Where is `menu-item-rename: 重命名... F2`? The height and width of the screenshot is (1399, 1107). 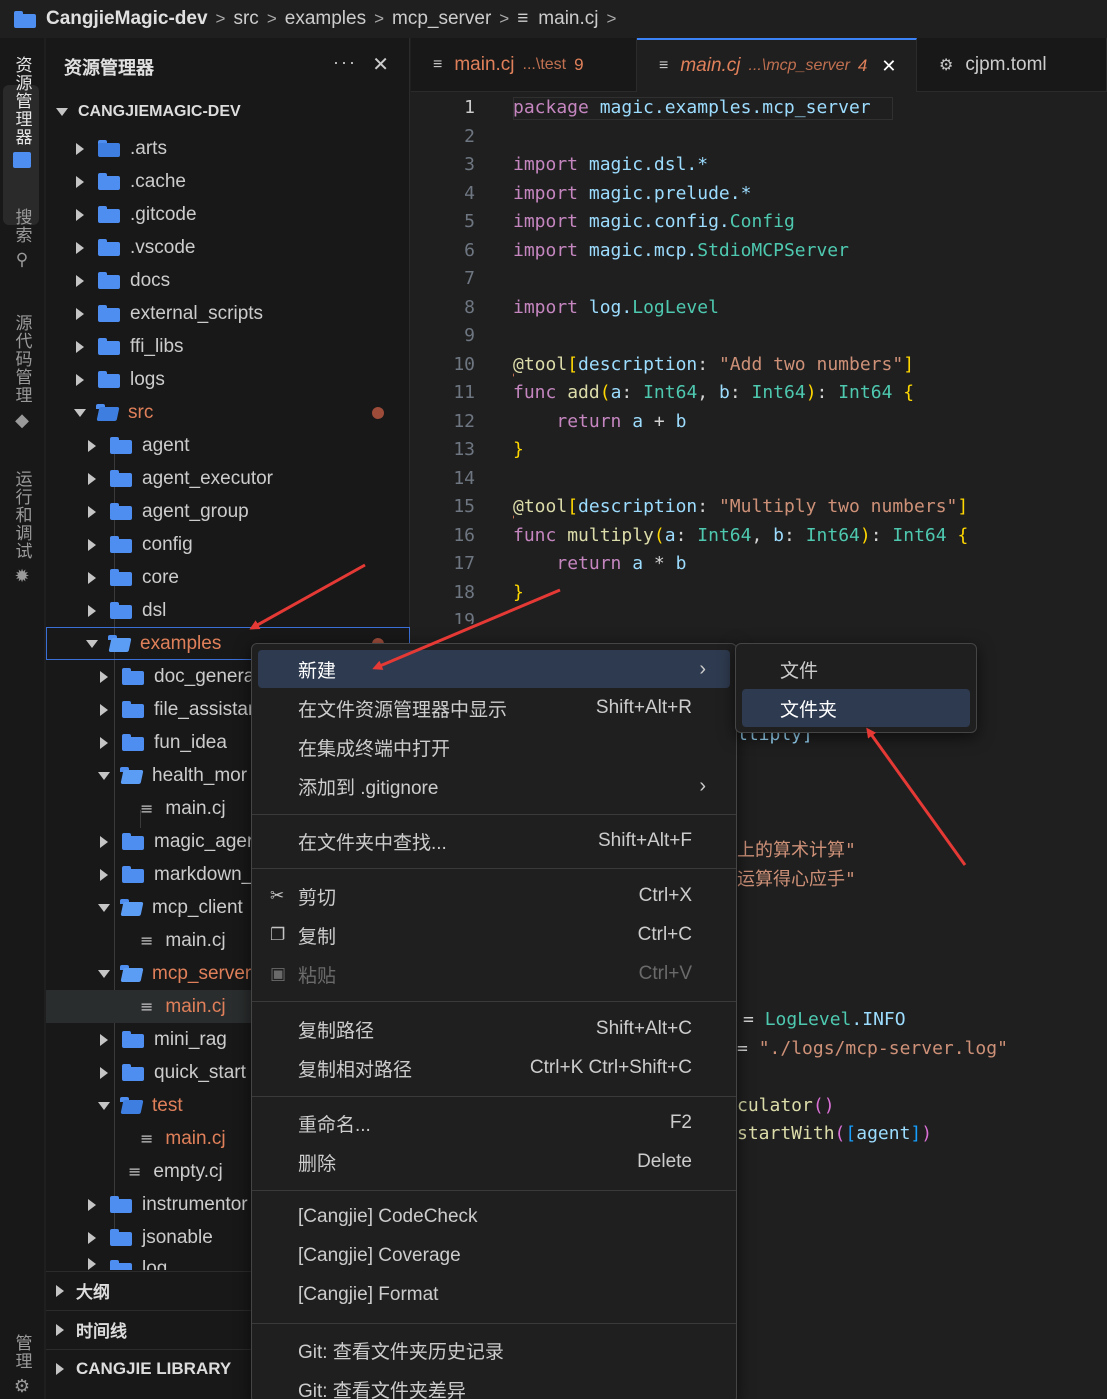 menu-item-rename: 重命名... F2 is located at coordinates (494, 1123).